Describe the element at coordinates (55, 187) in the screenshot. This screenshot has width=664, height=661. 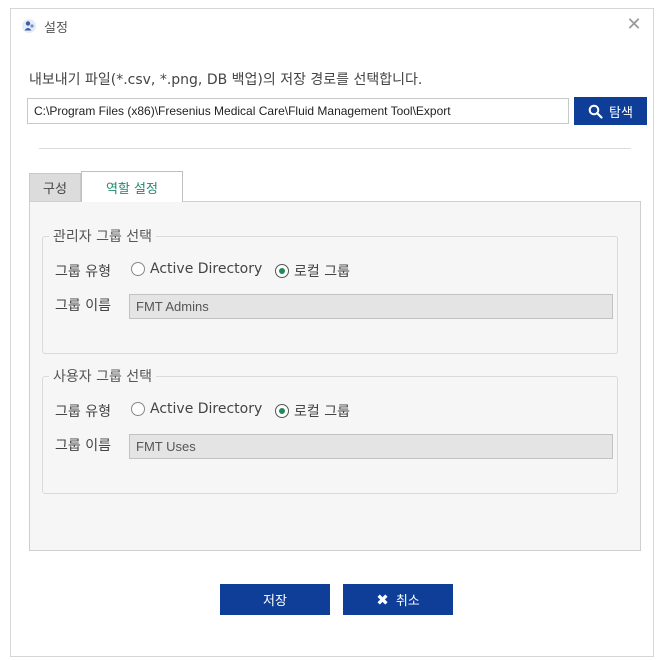
I see `tab-configuration: 구성` at that location.